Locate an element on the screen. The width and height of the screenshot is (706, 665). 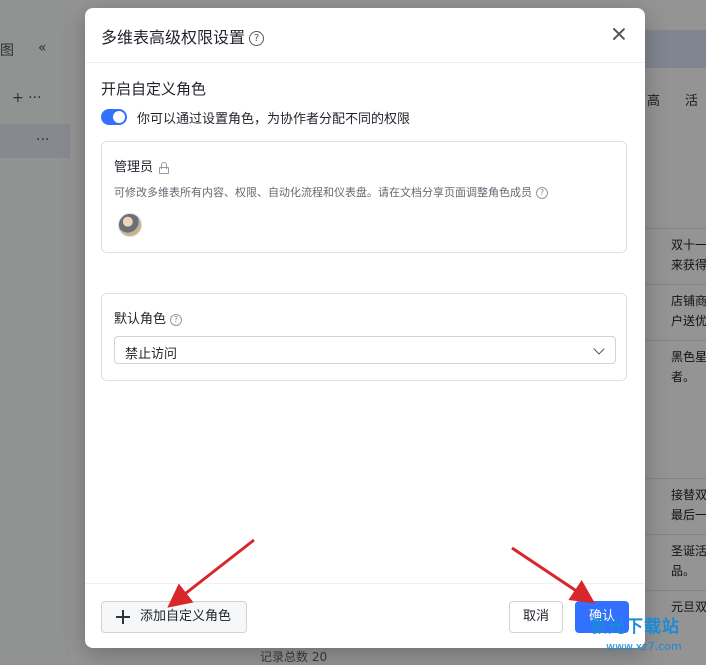
lock-icon is located at coordinates (164, 167).